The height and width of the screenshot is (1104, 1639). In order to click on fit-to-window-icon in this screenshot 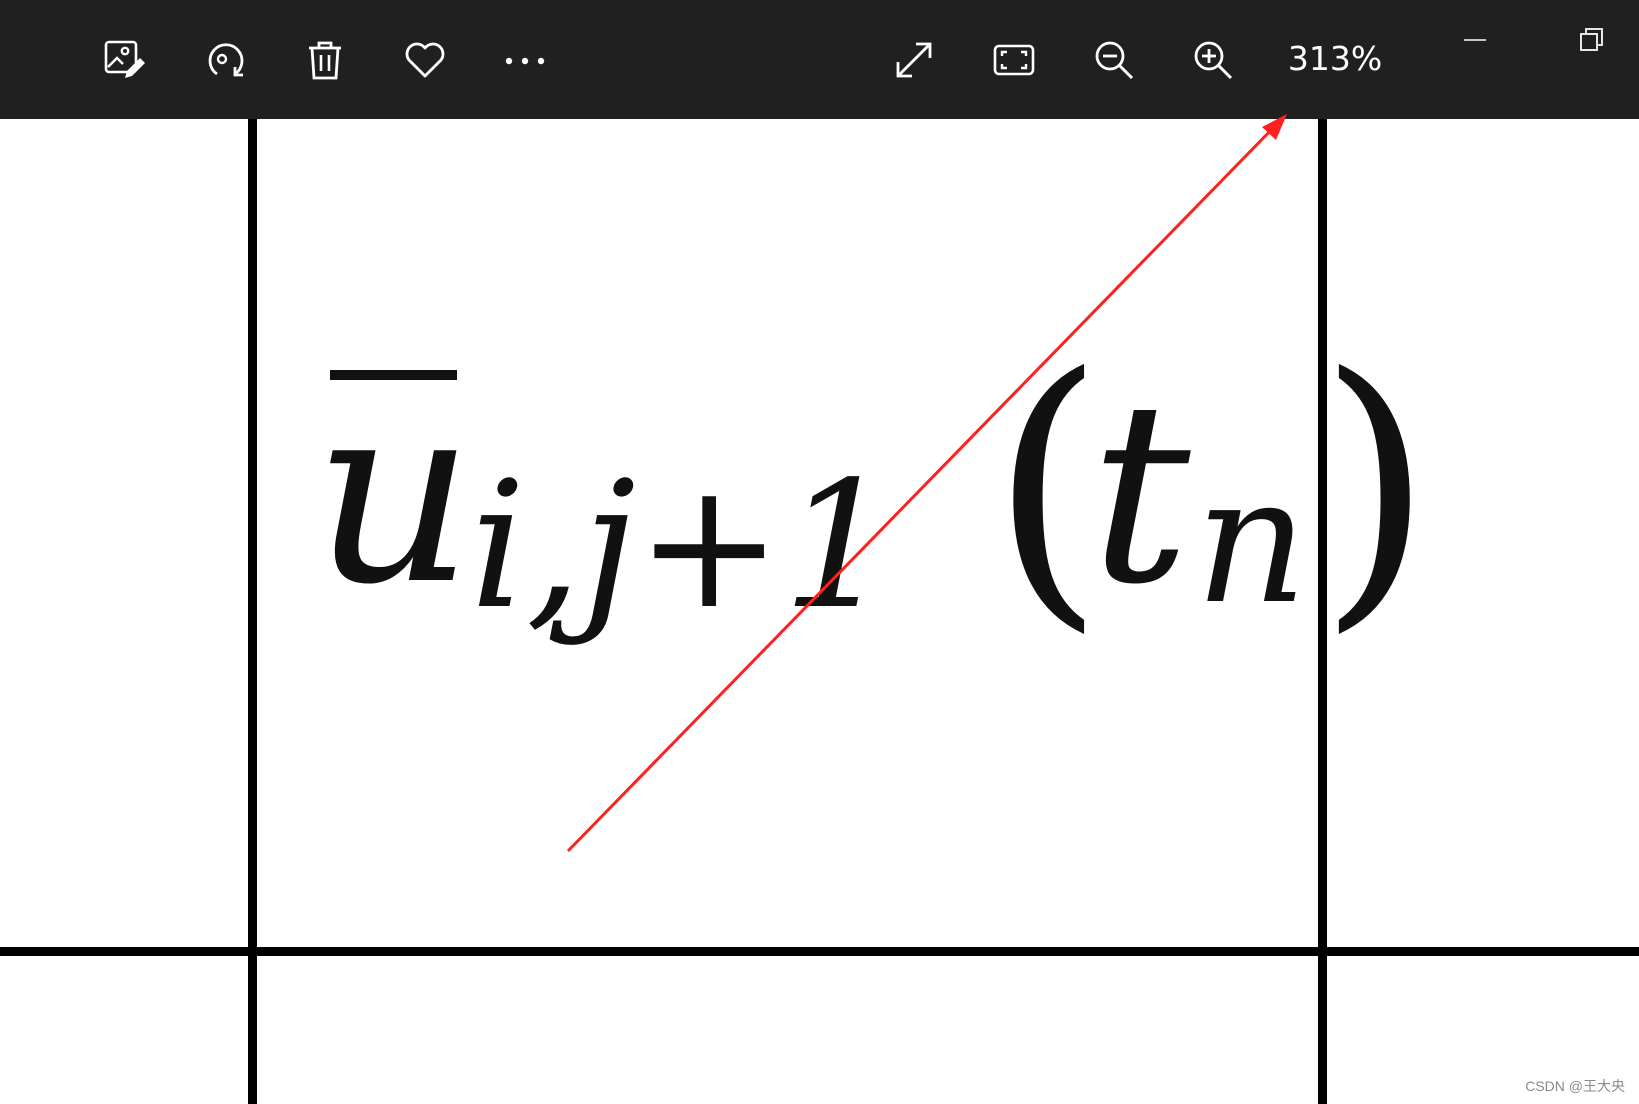, I will do `click(1014, 60)`.